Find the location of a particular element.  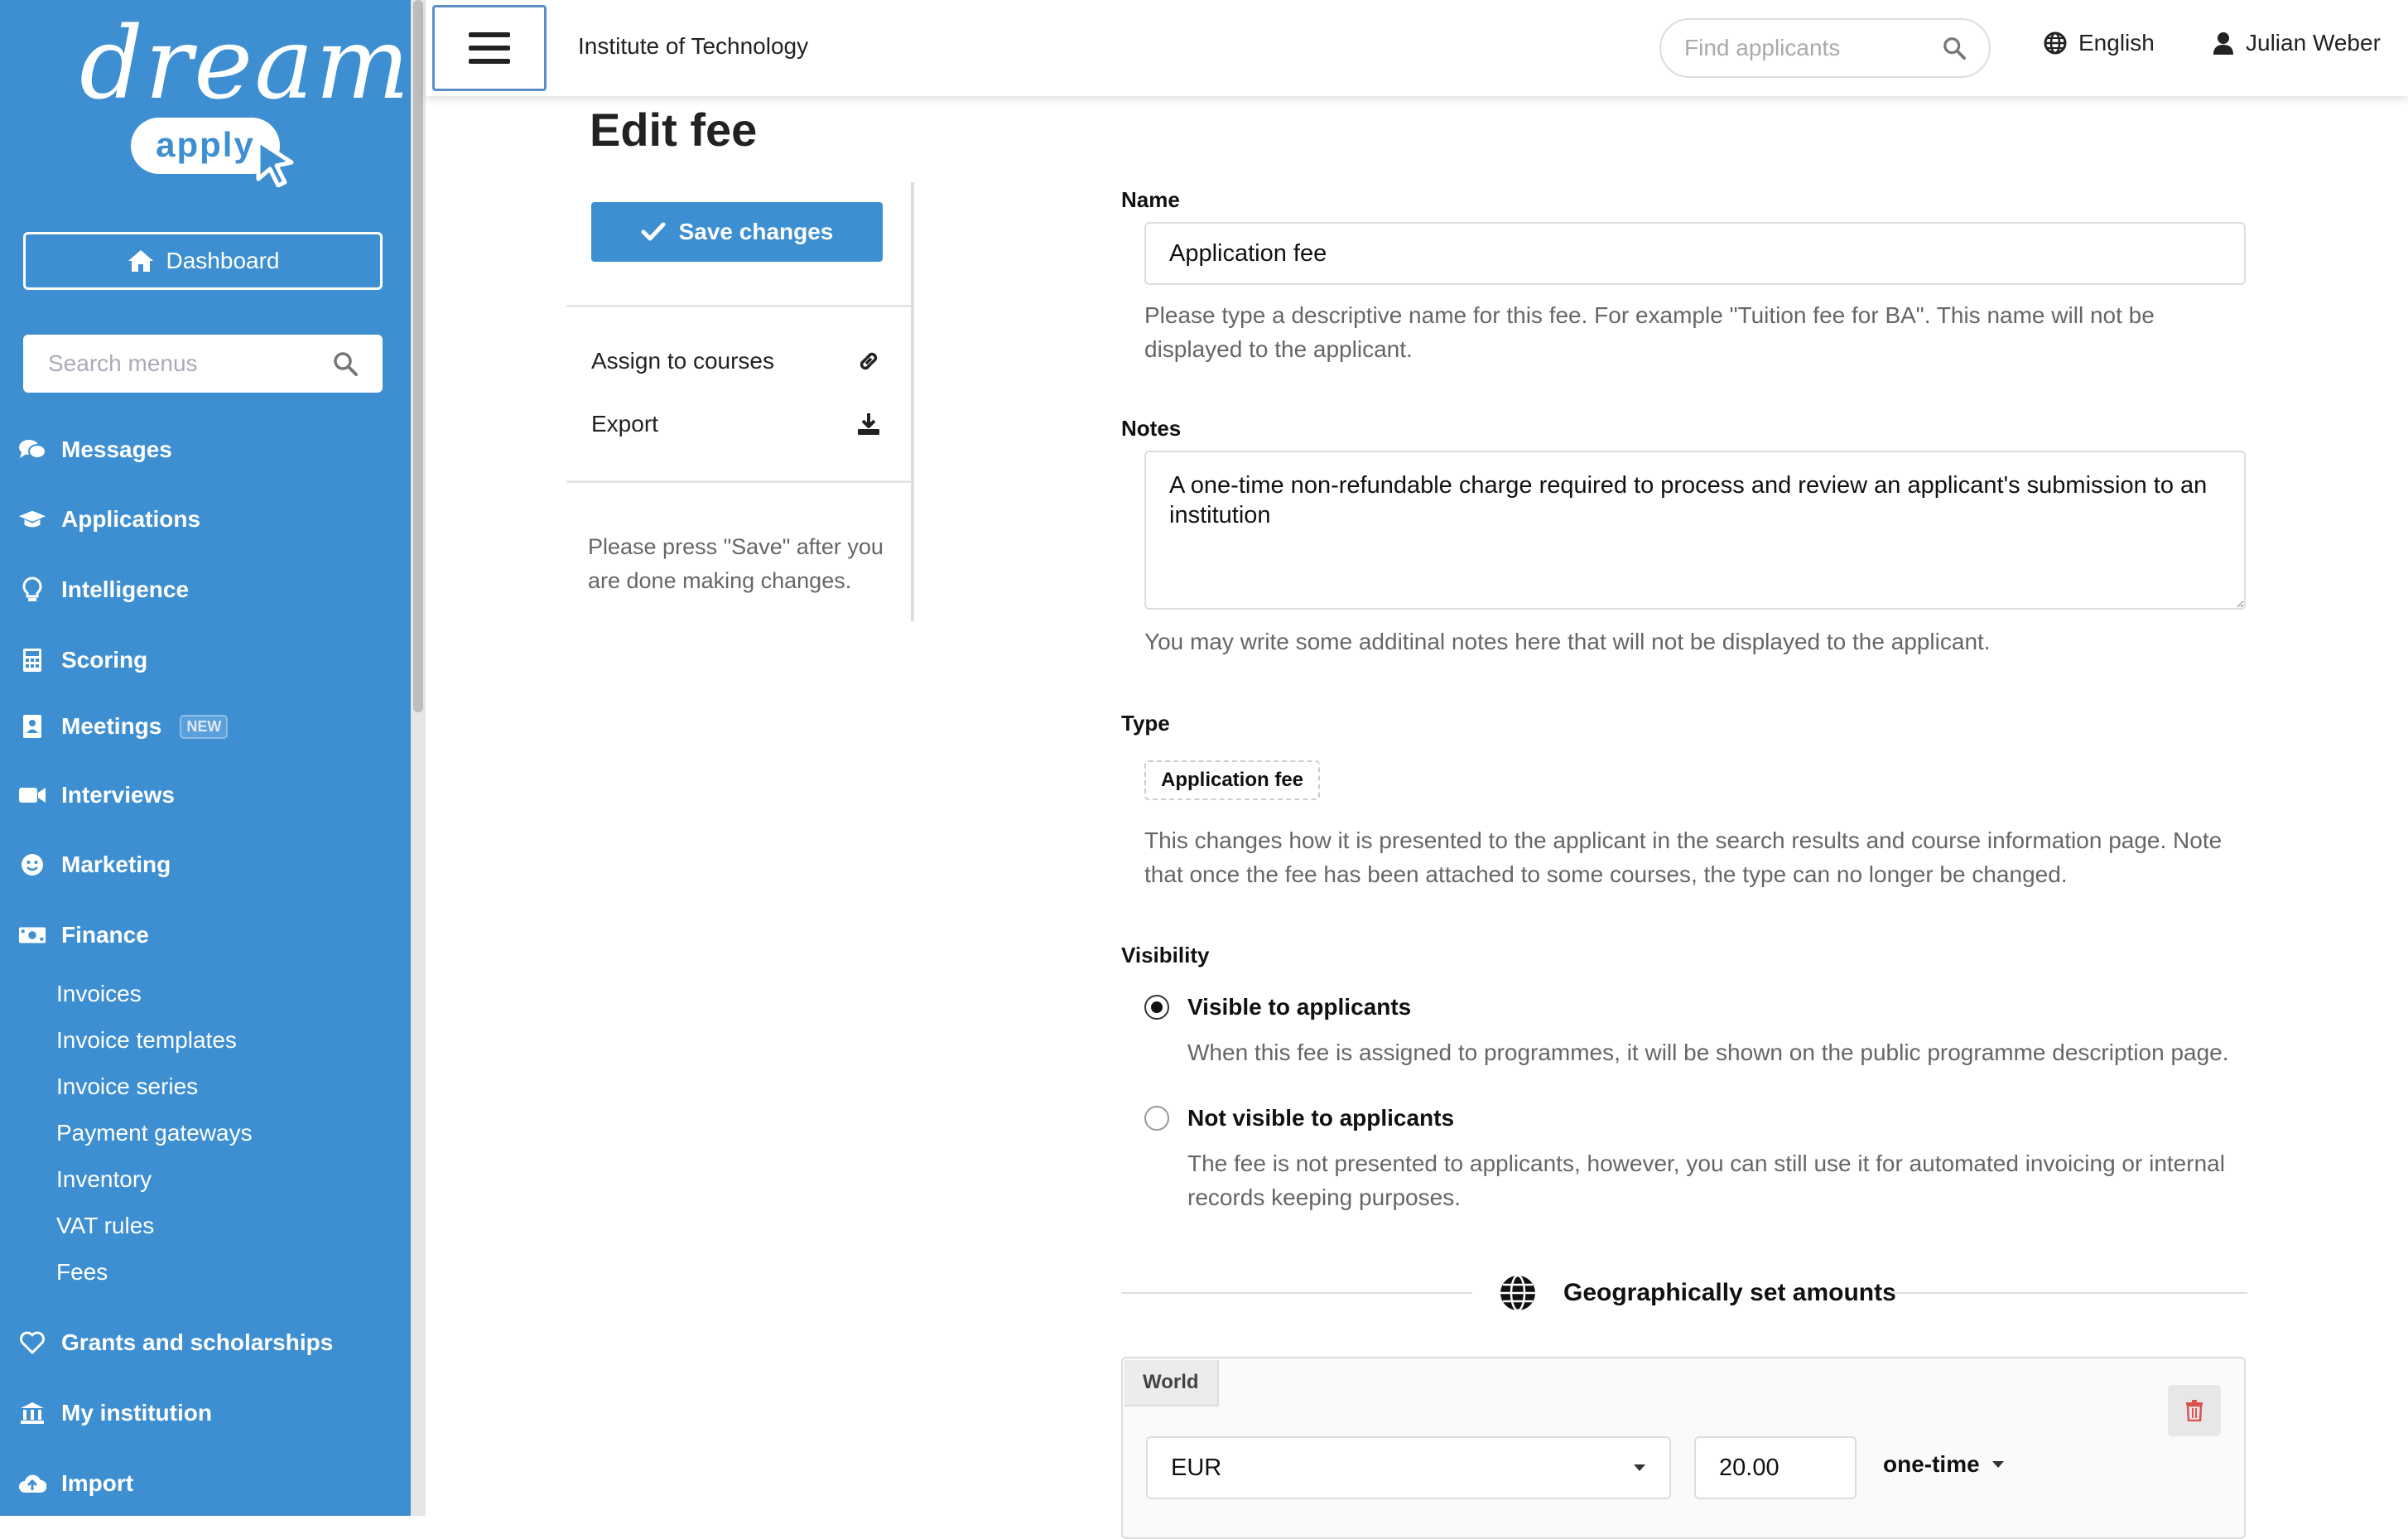

sidebar-item-label: Marketing is located at coordinates (116, 865).